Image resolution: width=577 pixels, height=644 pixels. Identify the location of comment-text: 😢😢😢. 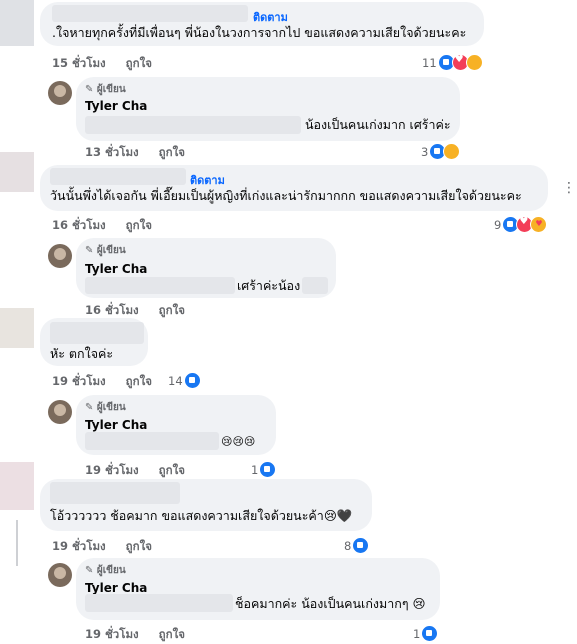
(238, 441).